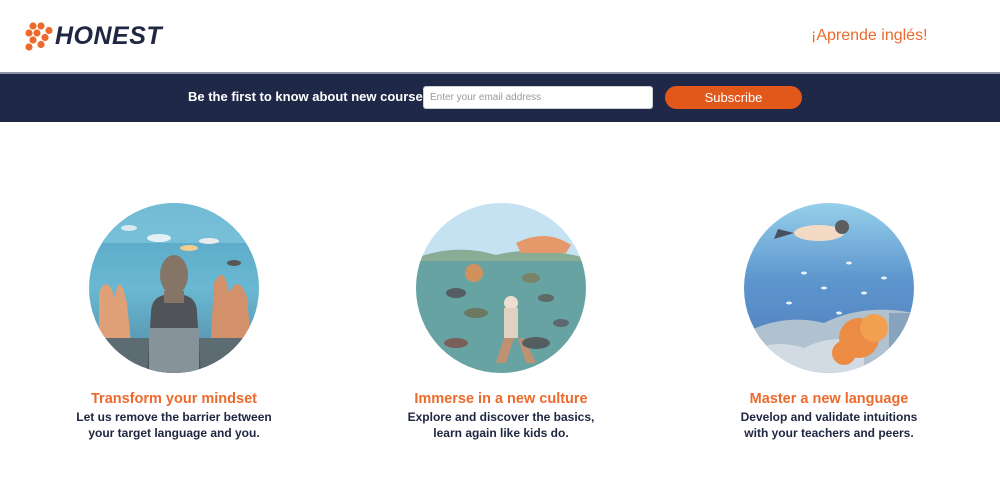 The width and height of the screenshot is (1000, 487). Describe the element at coordinates (829, 399) in the screenshot. I see `feature-title: Master a new language` at that location.